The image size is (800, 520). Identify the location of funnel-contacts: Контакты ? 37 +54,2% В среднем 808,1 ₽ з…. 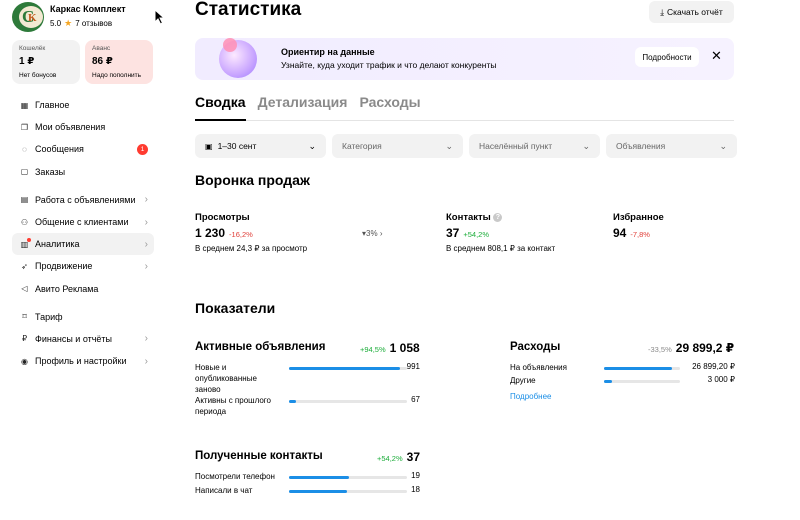
(500, 232).